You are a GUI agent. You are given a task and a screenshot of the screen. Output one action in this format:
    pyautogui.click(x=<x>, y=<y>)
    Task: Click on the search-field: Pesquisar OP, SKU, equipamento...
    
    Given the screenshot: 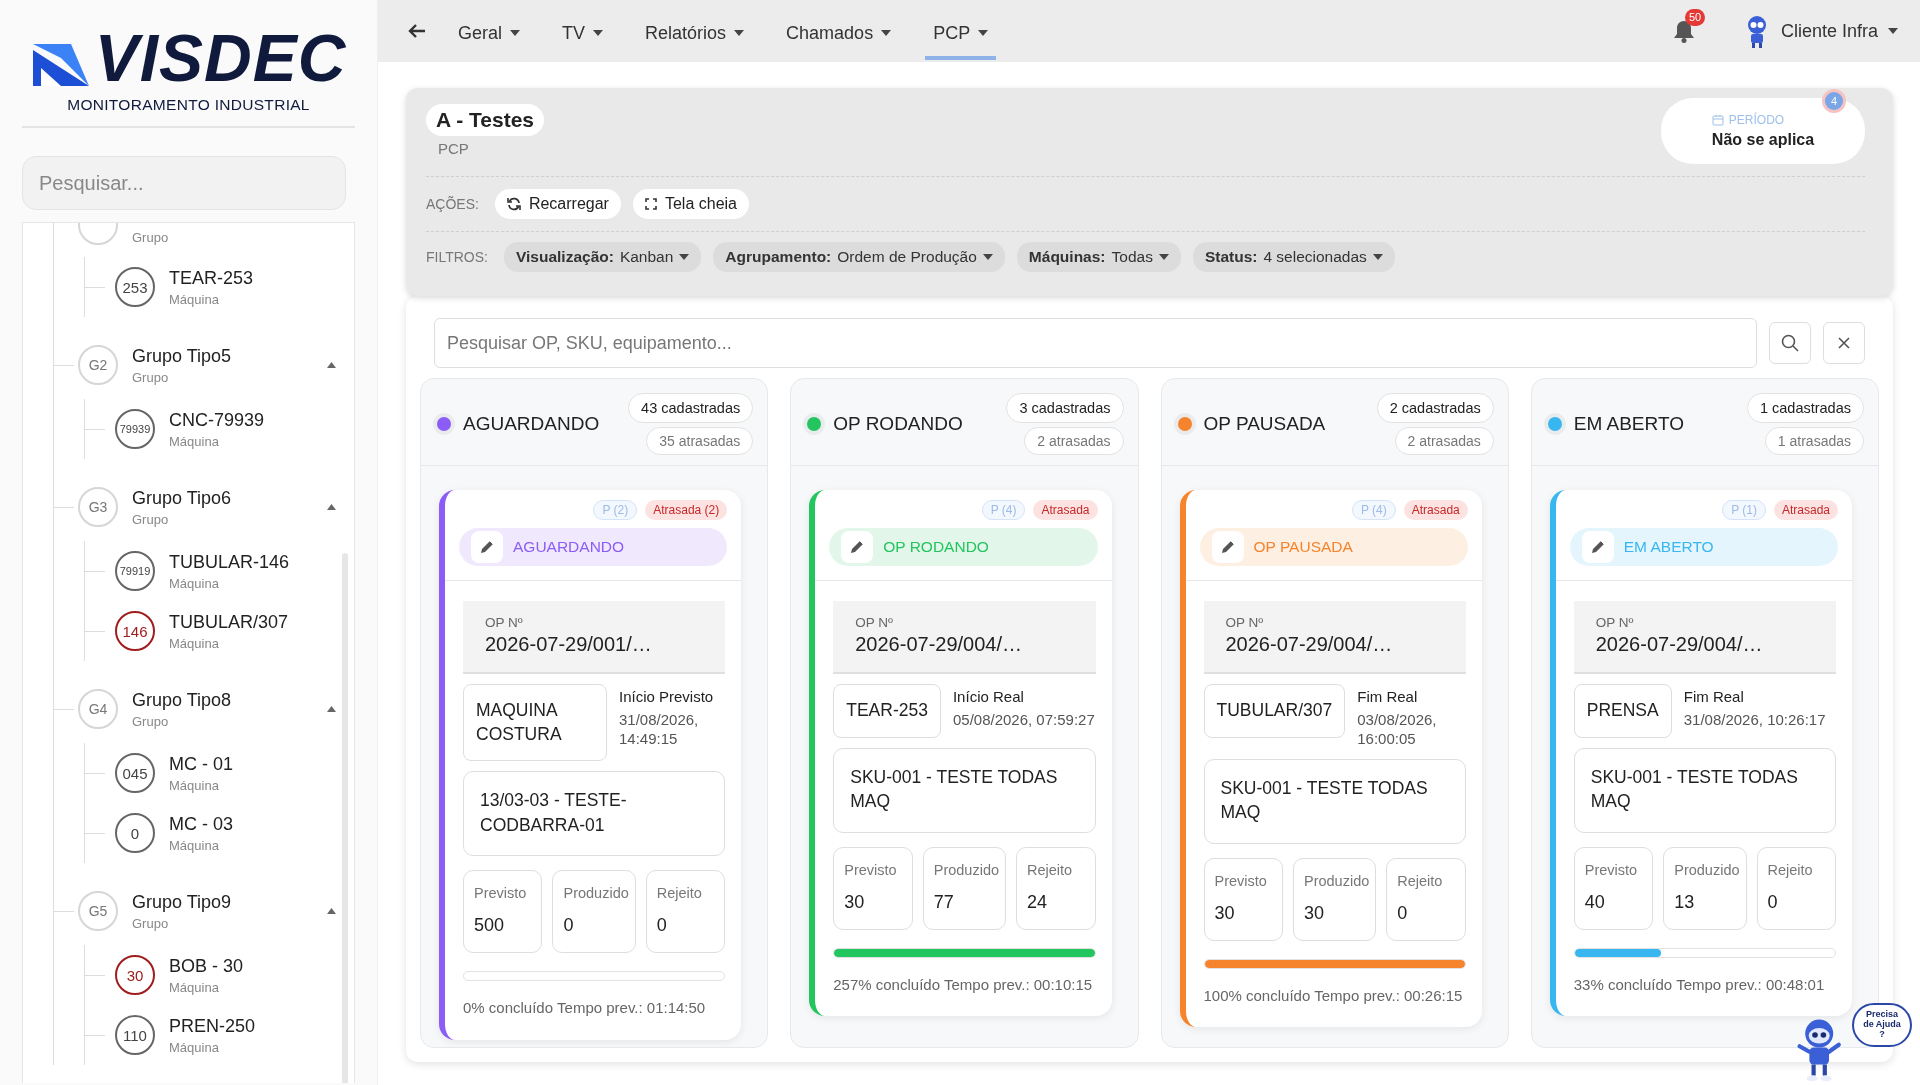 What is the action you would take?
    pyautogui.click(x=1095, y=343)
    